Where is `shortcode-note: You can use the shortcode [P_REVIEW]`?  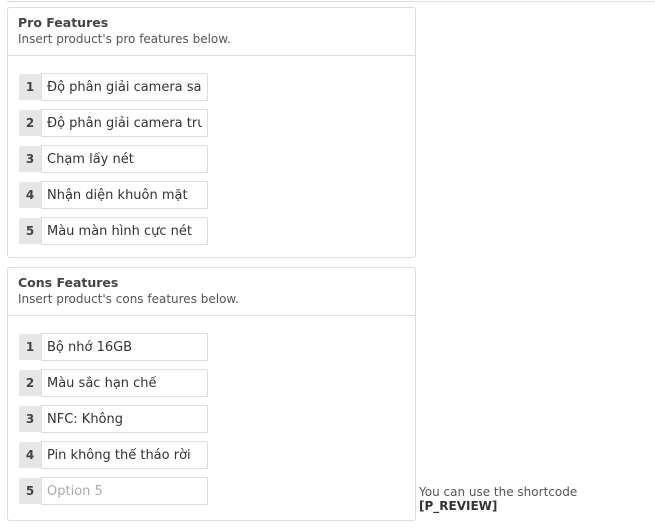 shortcode-note: You can use the shortcode [P_REVIEW] is located at coordinates (537, 499).